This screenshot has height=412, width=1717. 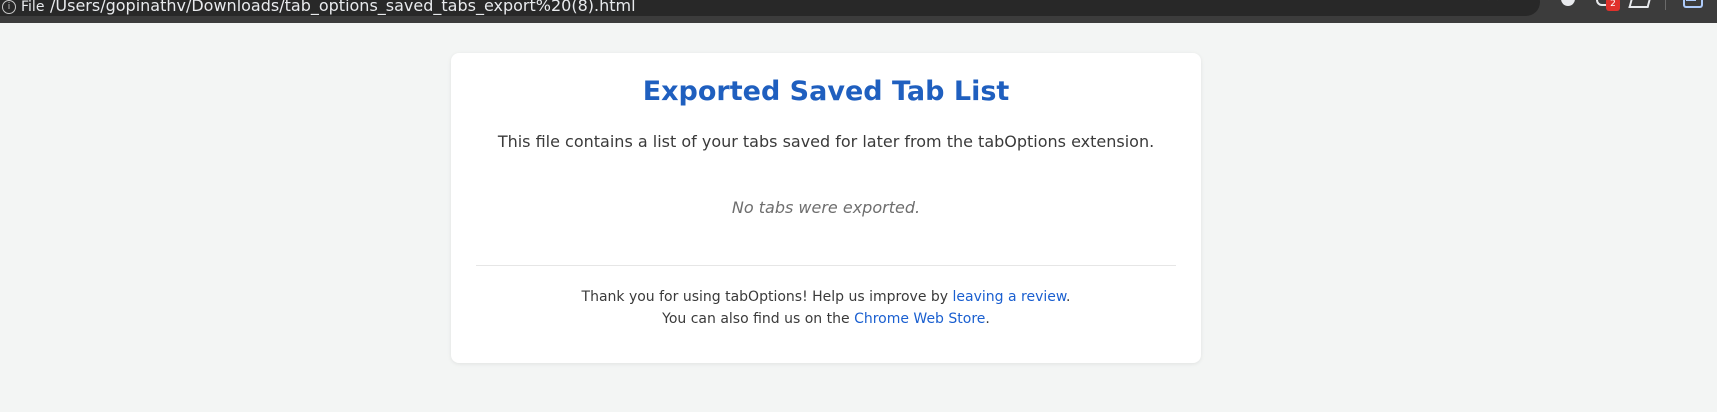 I want to click on chrome-web-store-link: Chrome Web Store, so click(x=919, y=319).